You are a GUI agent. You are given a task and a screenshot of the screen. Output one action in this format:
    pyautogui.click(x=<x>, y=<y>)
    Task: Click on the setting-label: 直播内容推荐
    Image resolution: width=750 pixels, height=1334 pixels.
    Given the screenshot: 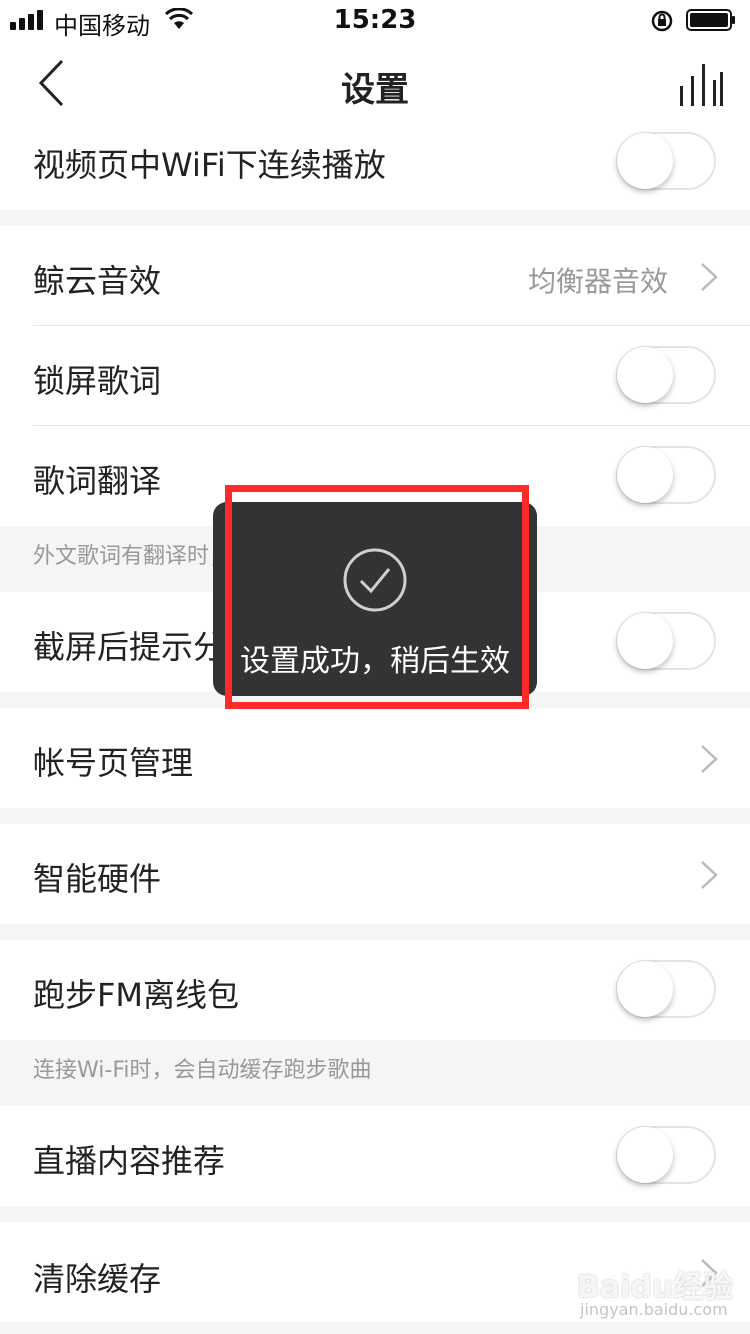 What is the action you would take?
    pyautogui.click(x=129, y=1161)
    